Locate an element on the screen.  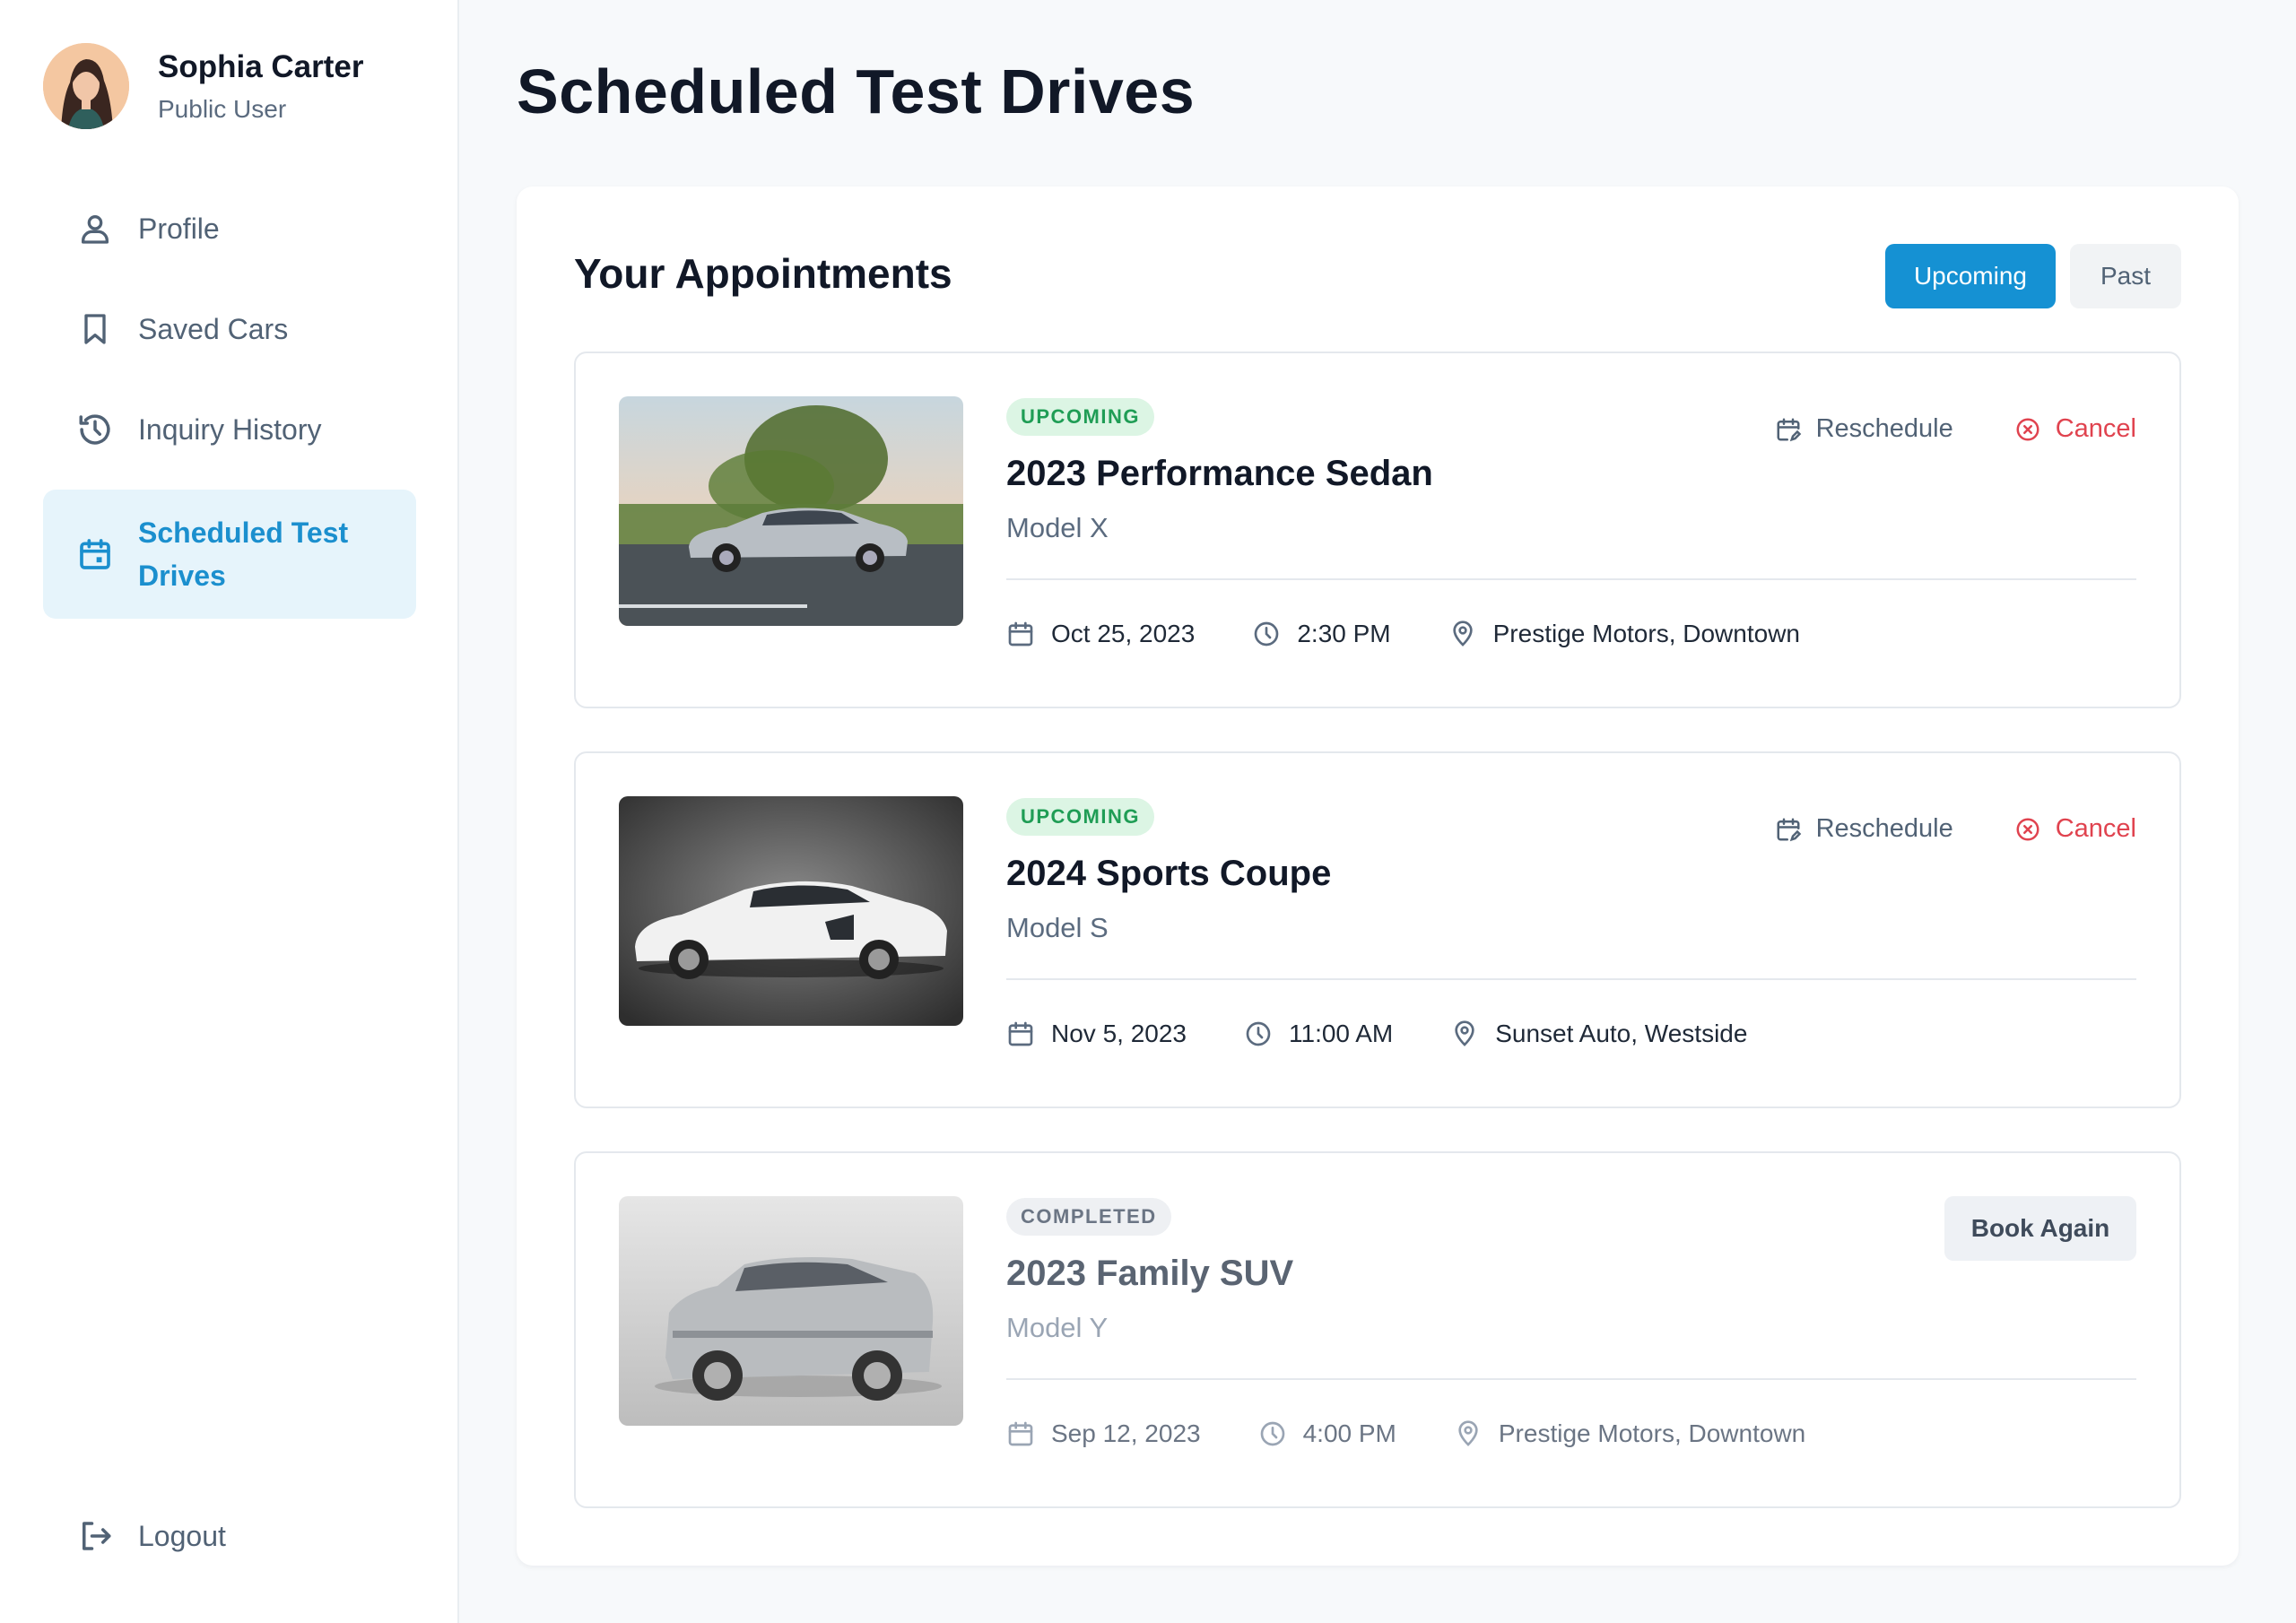
avatar is located at coordinates (86, 86).